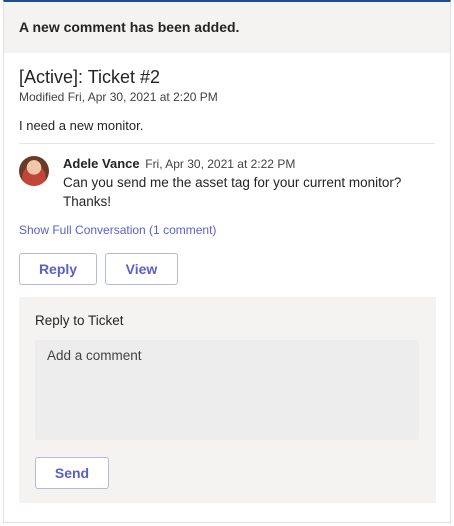 Image resolution: width=454 pixels, height=526 pixels. What do you see at coordinates (72, 473) in the screenshot?
I see `send-button: Send` at bounding box center [72, 473].